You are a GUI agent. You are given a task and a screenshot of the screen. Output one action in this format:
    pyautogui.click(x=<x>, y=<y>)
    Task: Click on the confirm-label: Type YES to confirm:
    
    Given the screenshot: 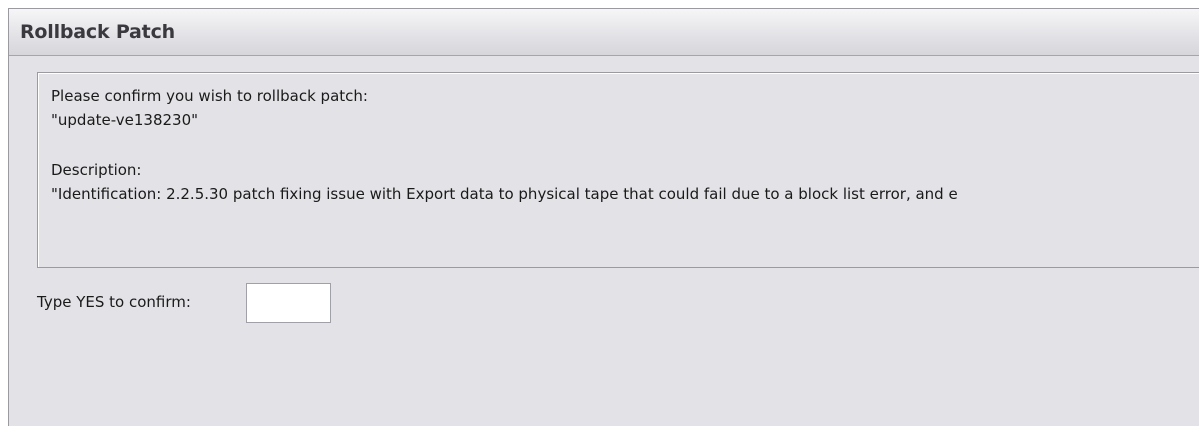 What is the action you would take?
    pyautogui.click(x=114, y=302)
    